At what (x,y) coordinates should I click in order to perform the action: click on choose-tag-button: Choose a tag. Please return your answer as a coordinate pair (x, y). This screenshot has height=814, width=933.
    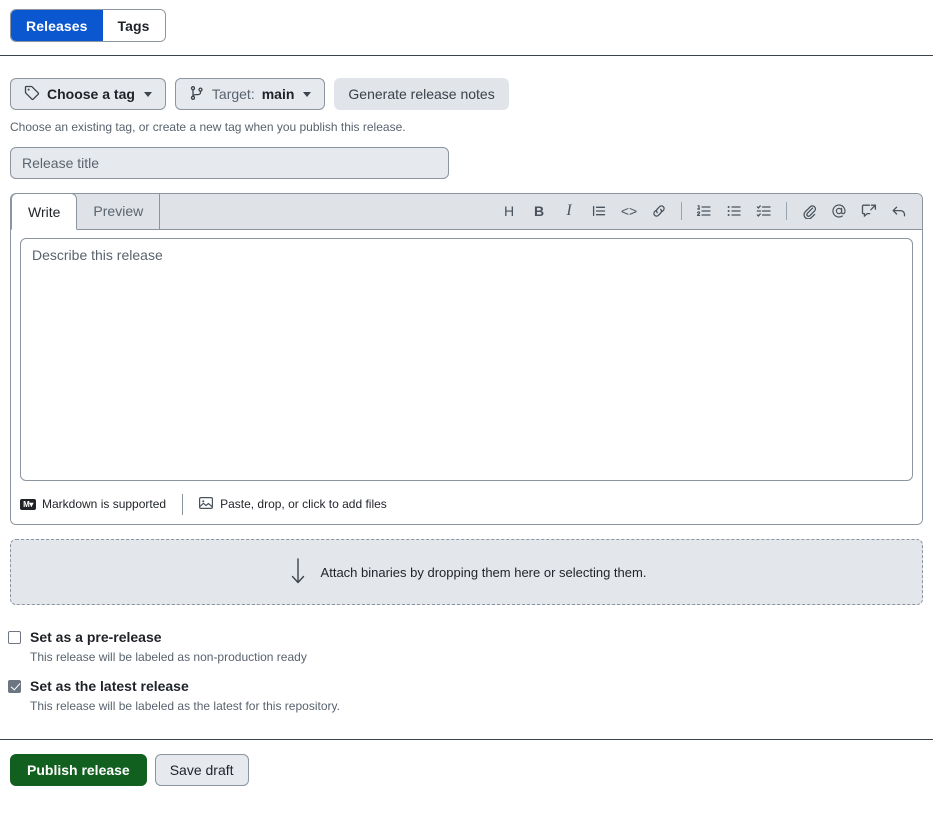
    Looking at the image, I should click on (88, 94).